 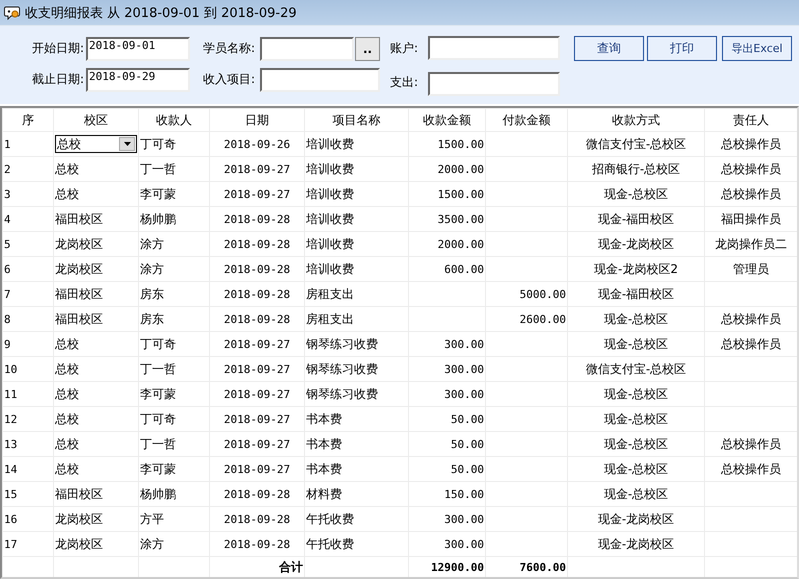 What do you see at coordinates (367, 48) in the screenshot?
I see `browse-button: ..` at bounding box center [367, 48].